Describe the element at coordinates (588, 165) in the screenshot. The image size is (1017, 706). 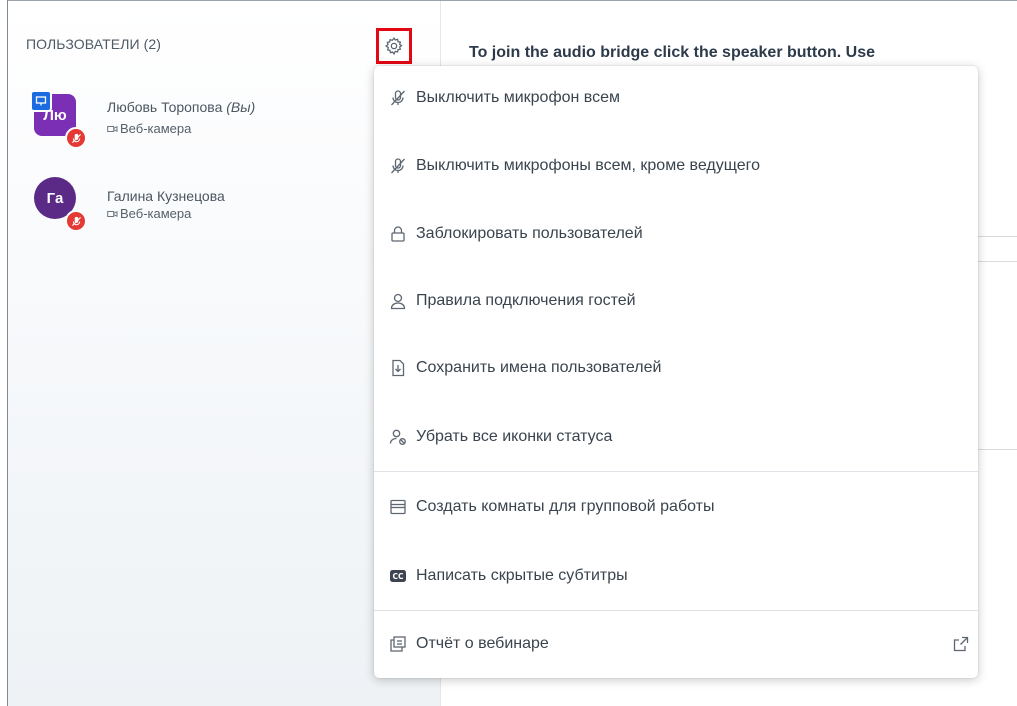
I see `menu-item-label: Выключить микрофоны всем, кроме ведущего` at that location.